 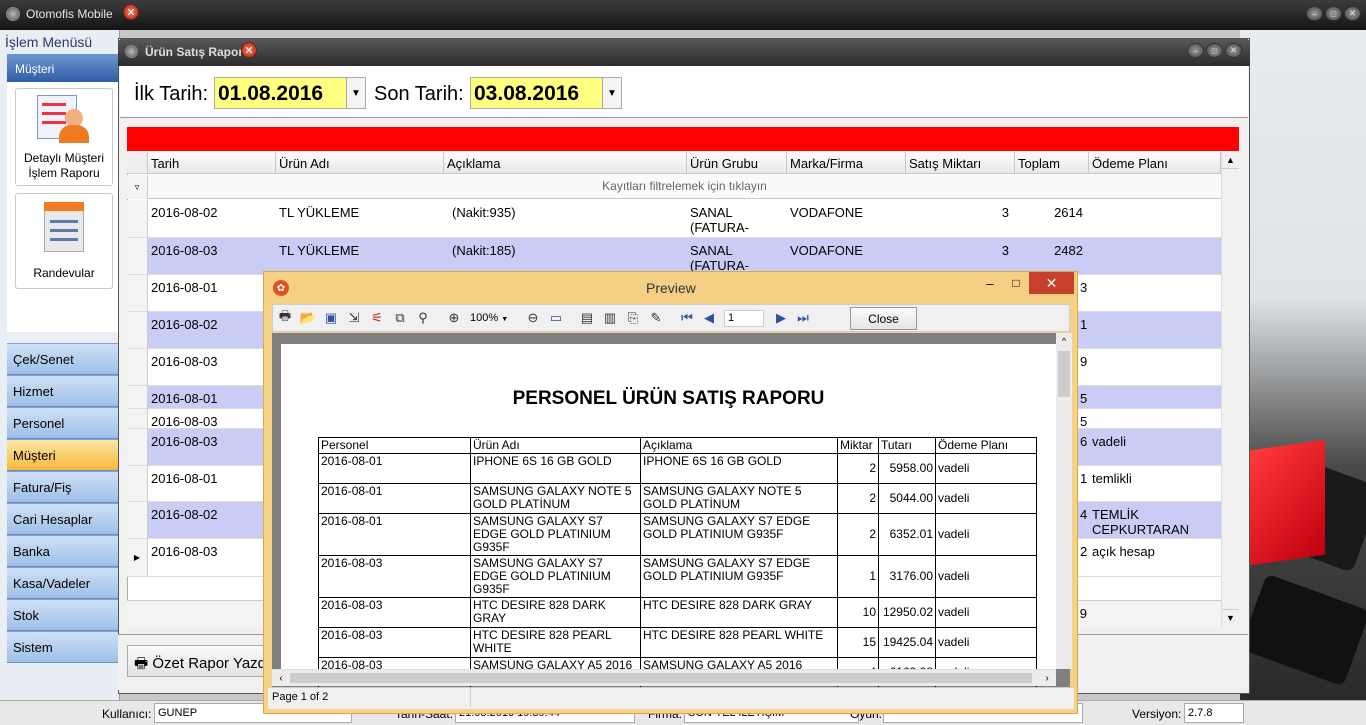 I want to click on grid-column-header: Toplam, so click(x=1052, y=163).